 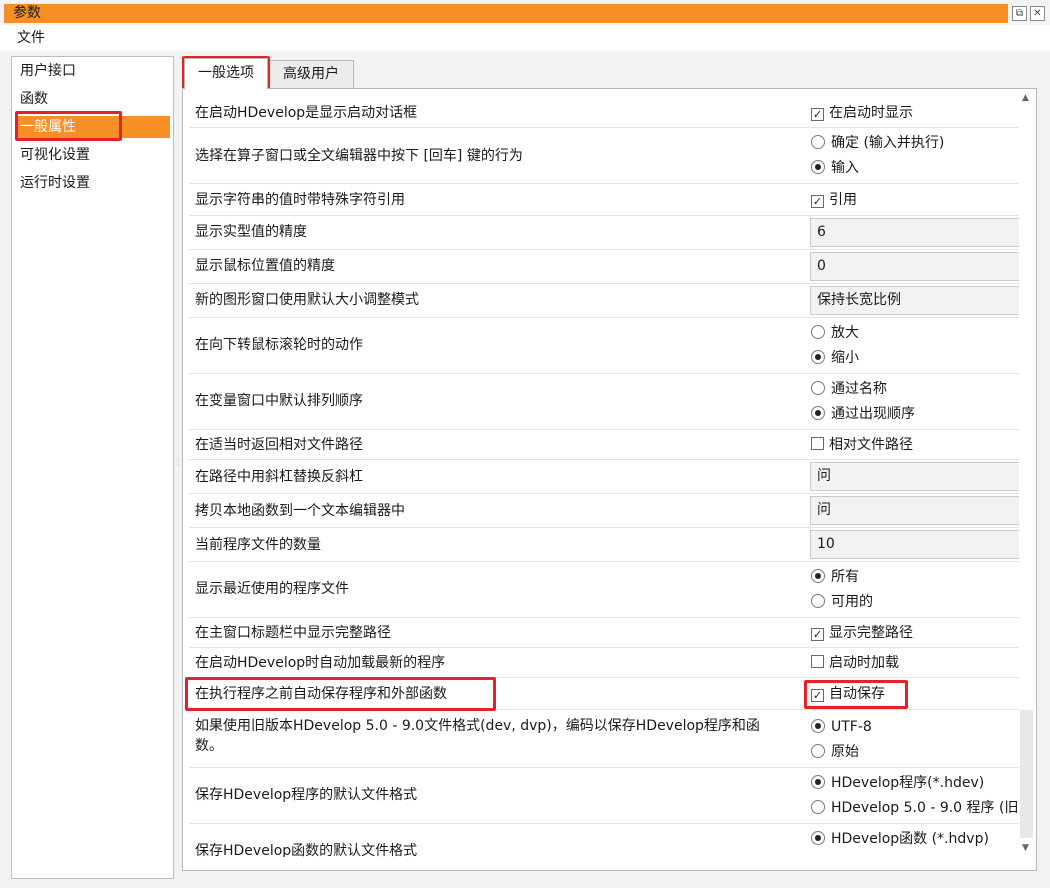 What do you see at coordinates (871, 633) in the screenshot?
I see `checkbox-label: 显示完整路径` at bounding box center [871, 633].